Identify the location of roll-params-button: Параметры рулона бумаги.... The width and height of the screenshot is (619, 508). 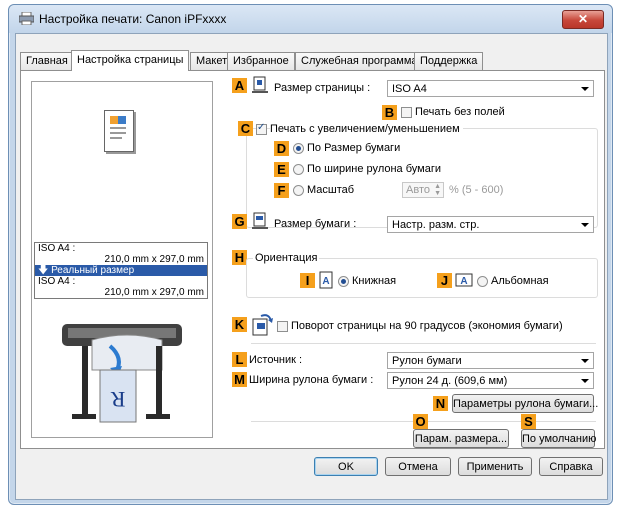
(525, 403).